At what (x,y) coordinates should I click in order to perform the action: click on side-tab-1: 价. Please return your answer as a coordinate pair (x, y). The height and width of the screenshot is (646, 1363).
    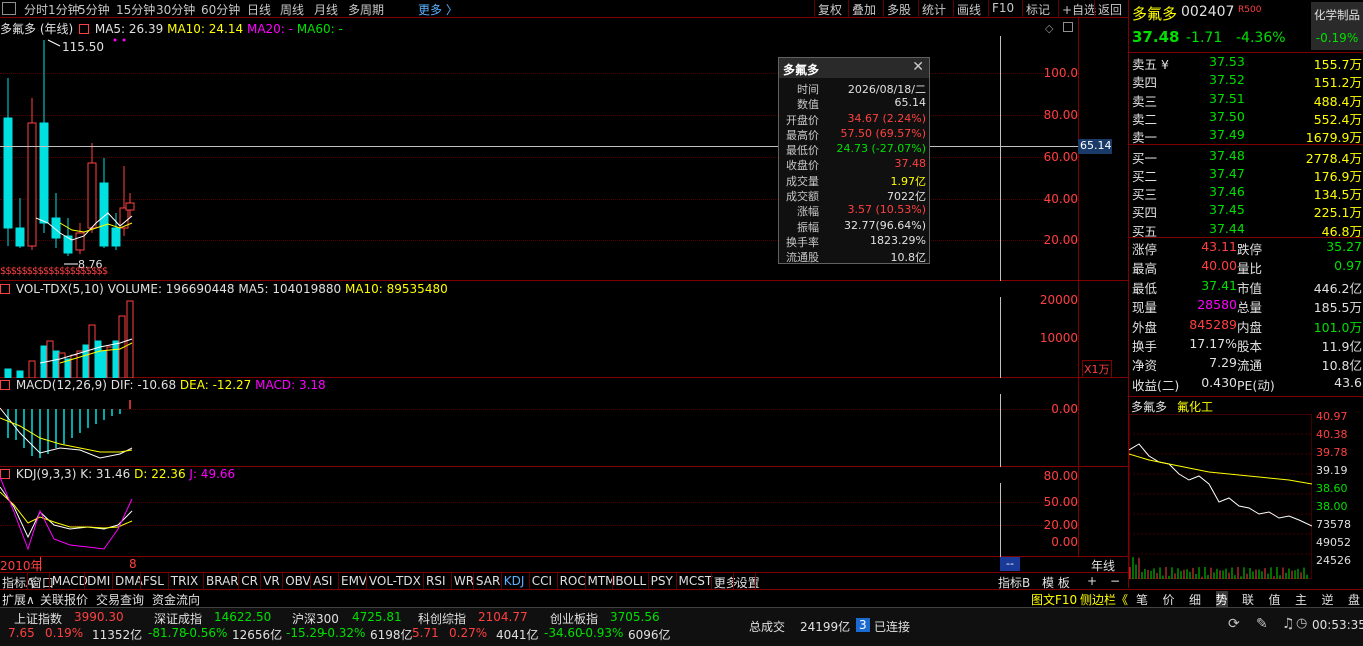
    Looking at the image, I should click on (1169, 599).